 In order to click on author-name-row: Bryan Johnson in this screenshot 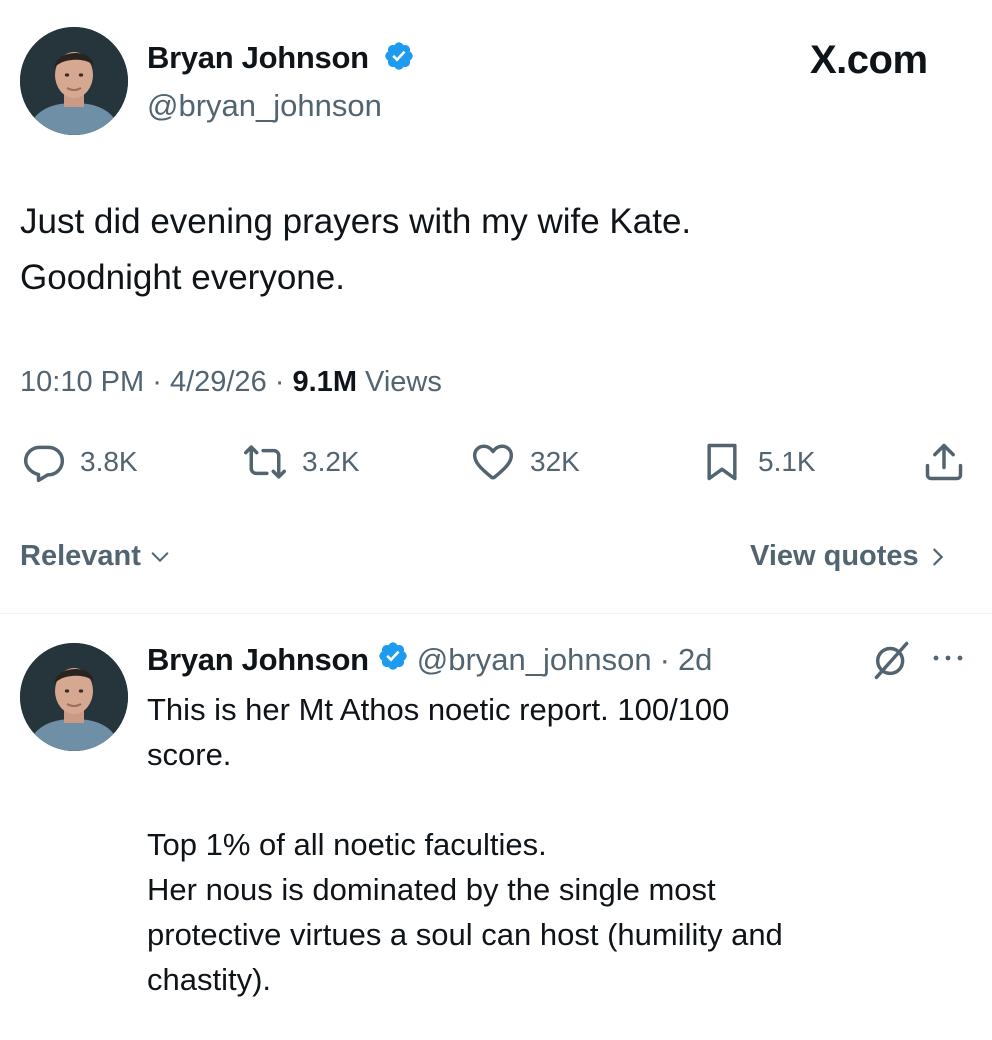, I will do `click(281, 60)`.